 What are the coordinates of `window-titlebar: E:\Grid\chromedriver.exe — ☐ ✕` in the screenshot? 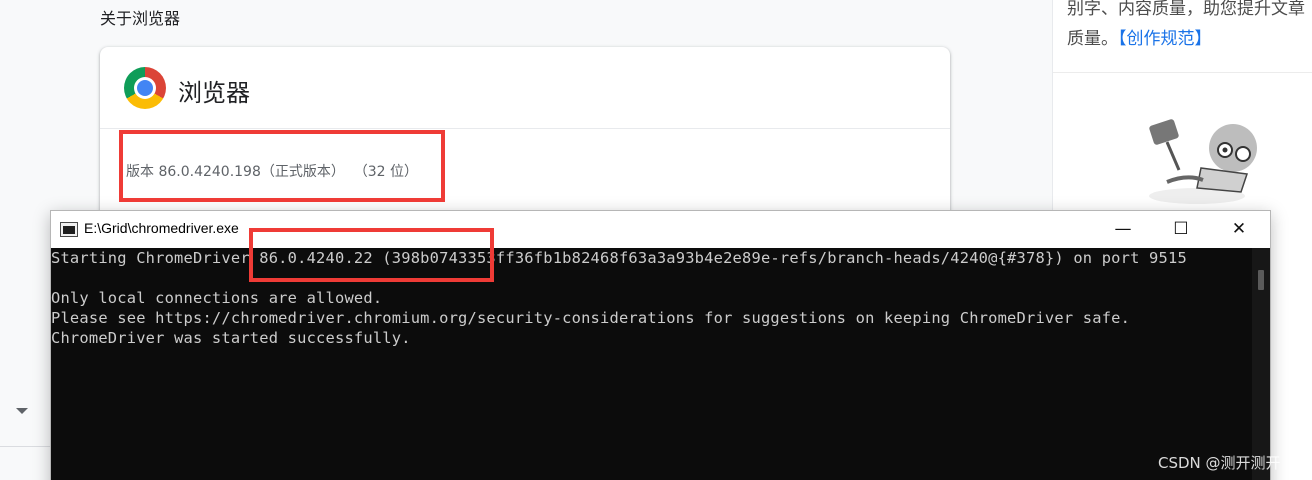 It's located at (660, 229).